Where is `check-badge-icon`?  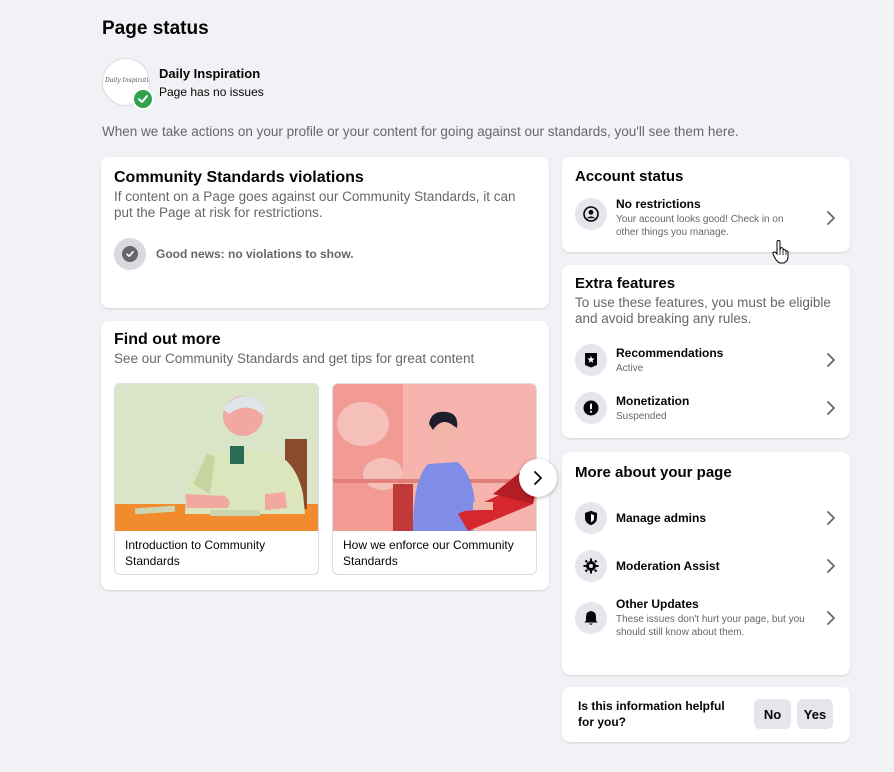 check-badge-icon is located at coordinates (143, 99).